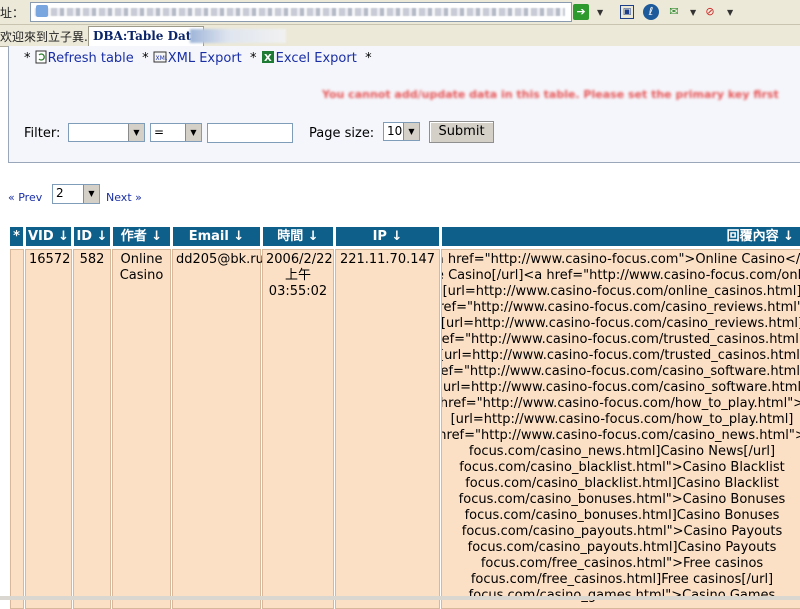 The image size is (800, 609). What do you see at coordinates (159, 132) in the screenshot?
I see `filter-operator-value: =` at bounding box center [159, 132].